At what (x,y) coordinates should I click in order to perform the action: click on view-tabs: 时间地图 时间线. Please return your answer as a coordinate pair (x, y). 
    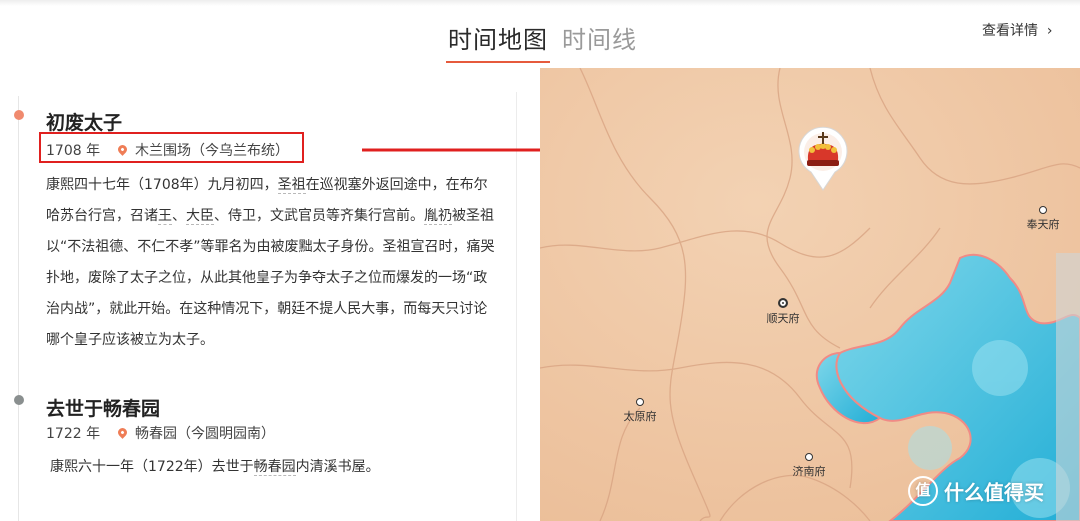
    Looking at the image, I should click on (540, 40).